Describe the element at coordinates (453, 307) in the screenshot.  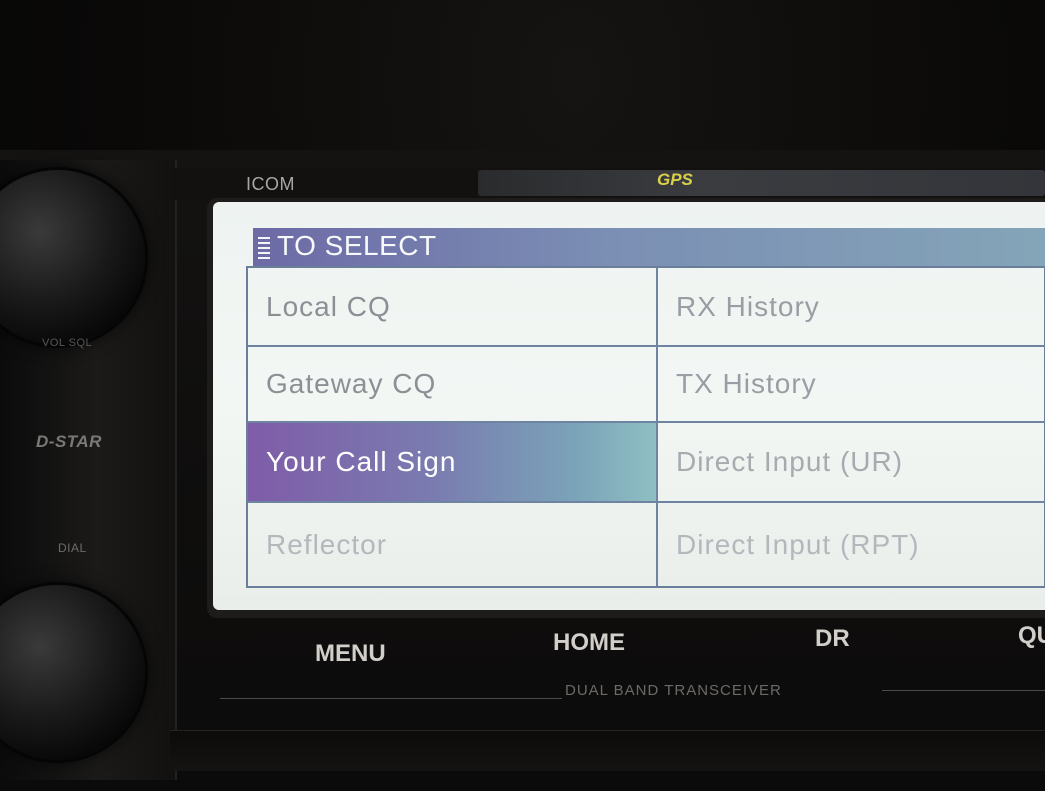
I see `menu-item-local-cq: Local CQ` at that location.